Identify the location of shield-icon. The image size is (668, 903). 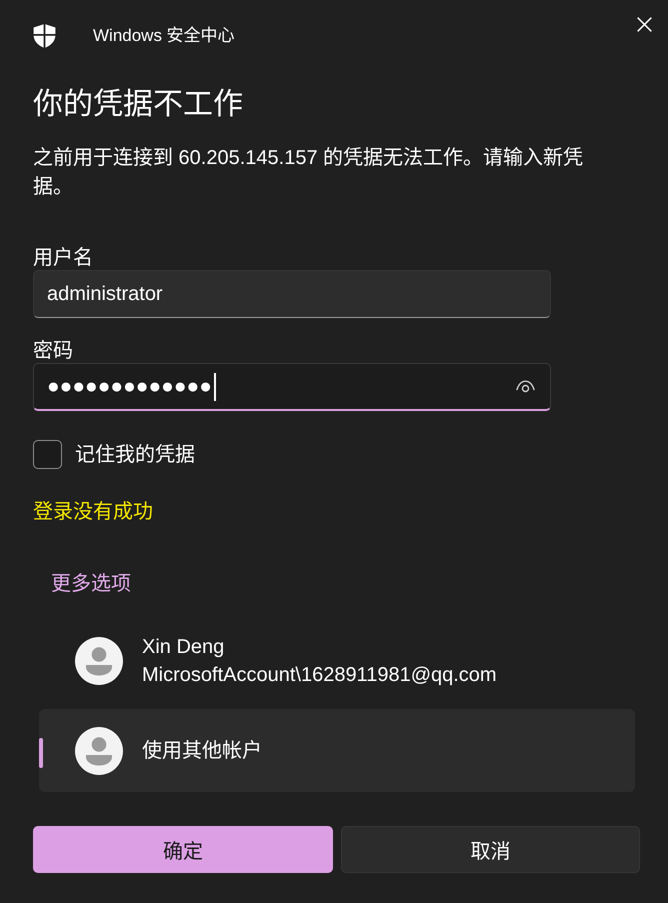
(44, 36).